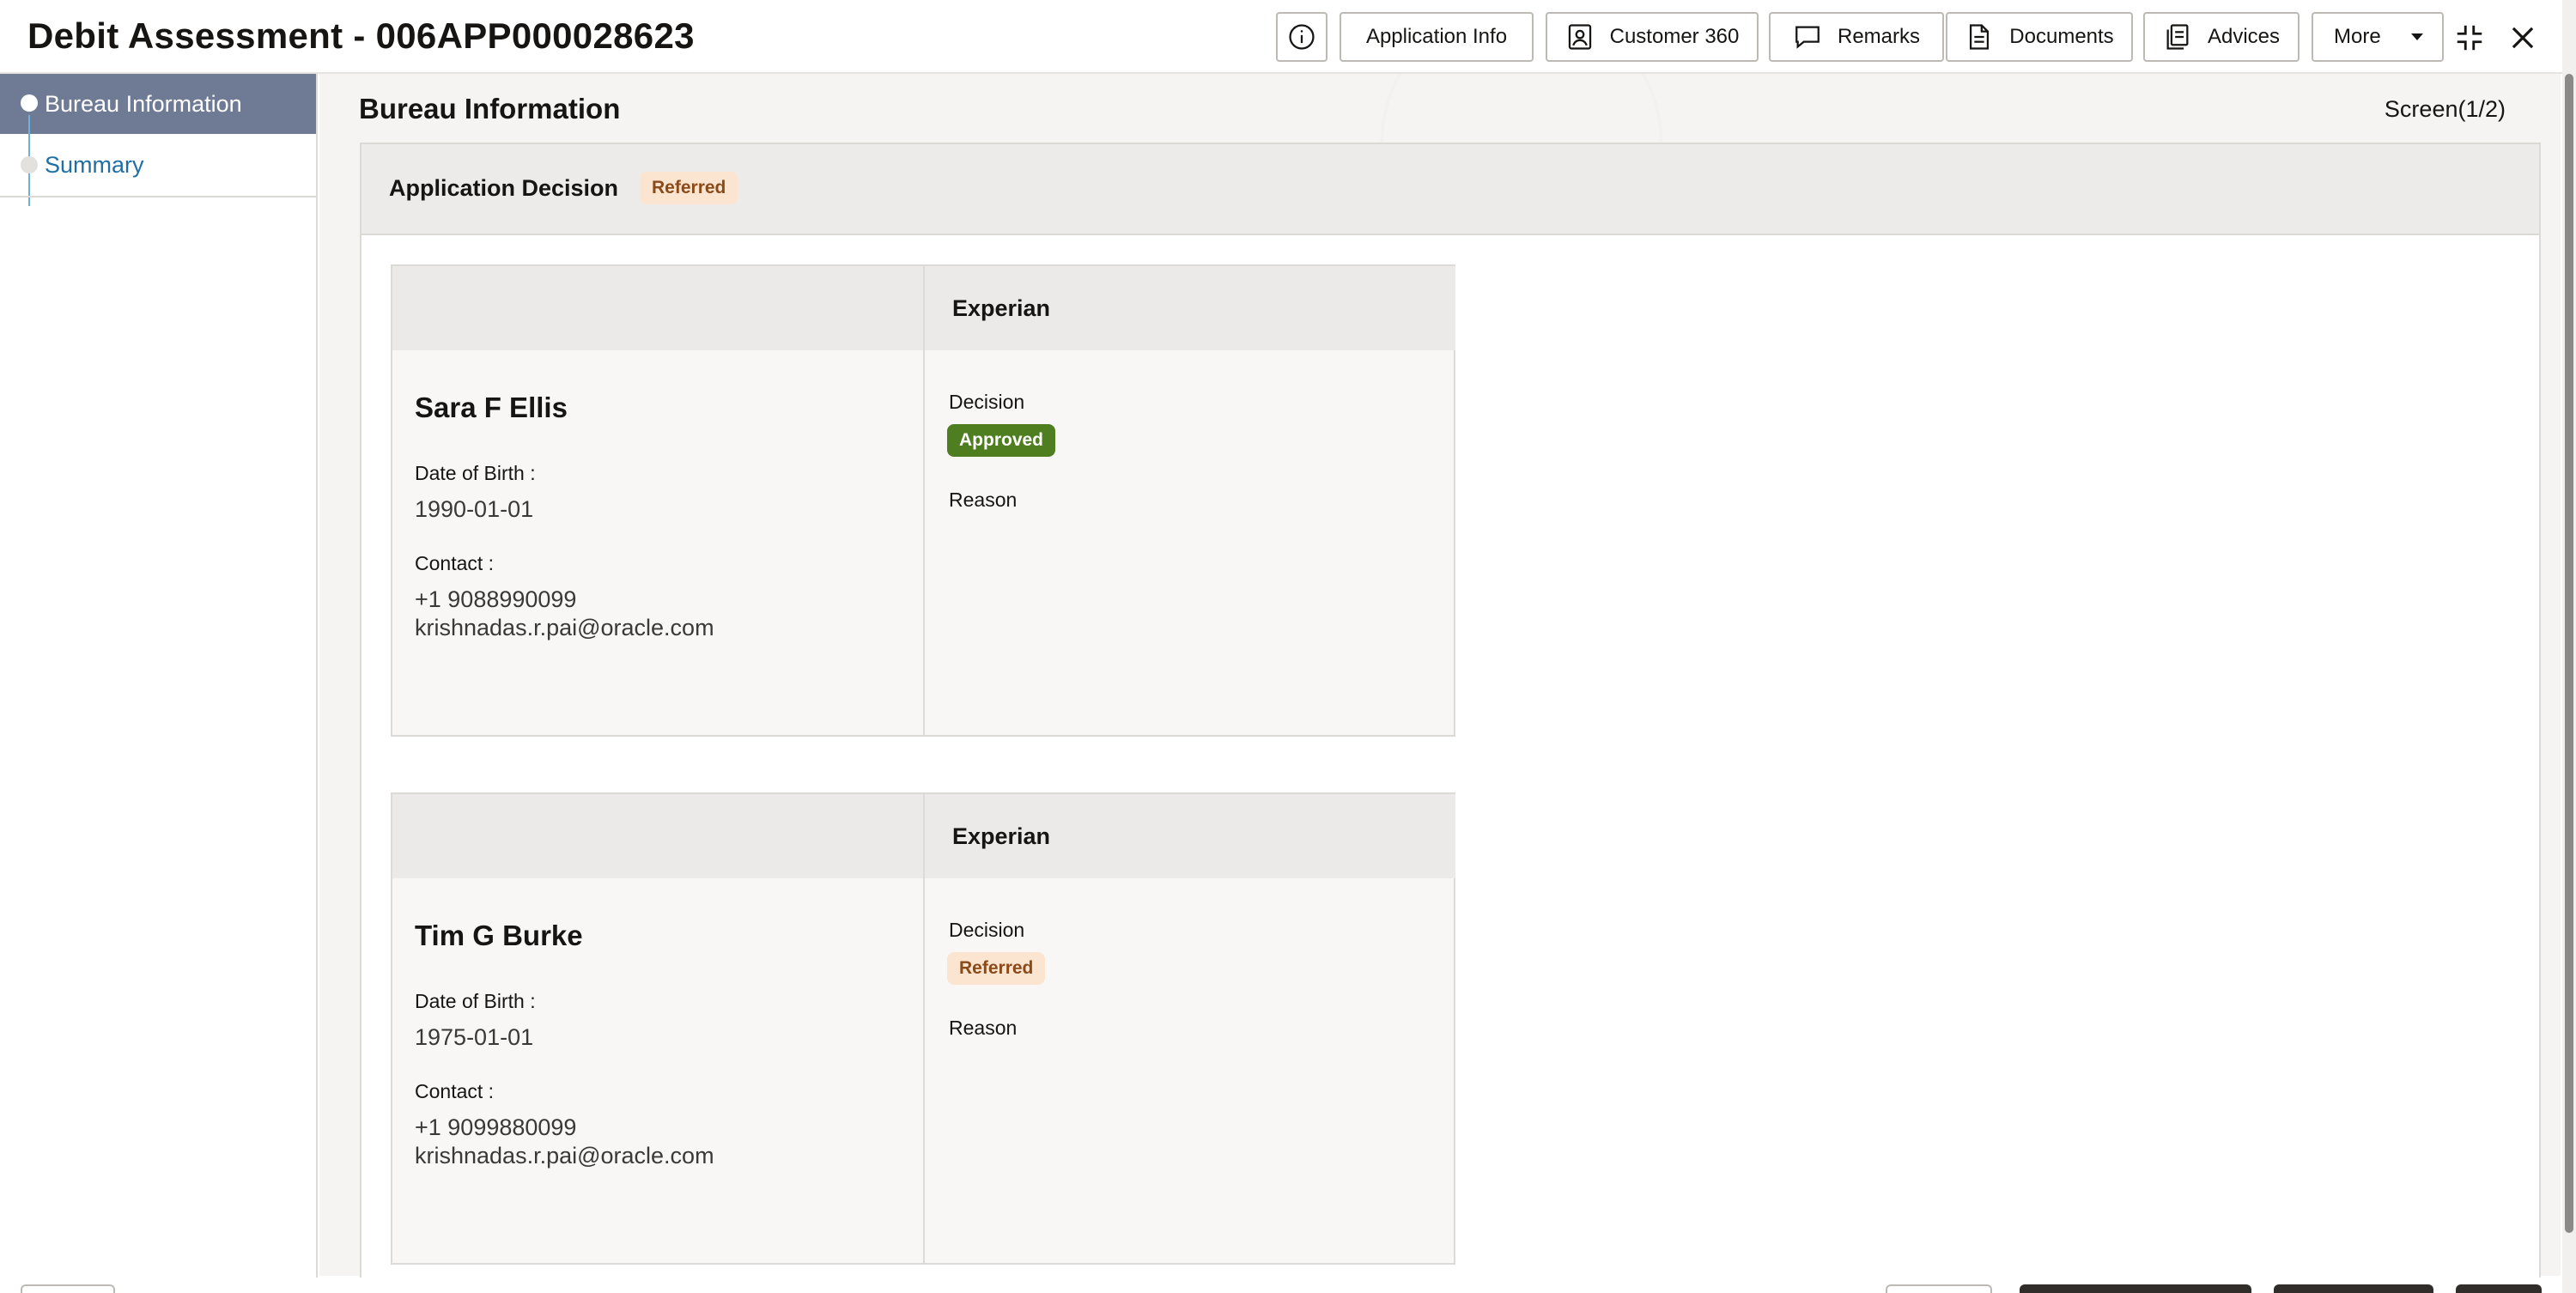  What do you see at coordinates (2569, 653) in the screenshot?
I see `scrollbar-thumb` at bounding box center [2569, 653].